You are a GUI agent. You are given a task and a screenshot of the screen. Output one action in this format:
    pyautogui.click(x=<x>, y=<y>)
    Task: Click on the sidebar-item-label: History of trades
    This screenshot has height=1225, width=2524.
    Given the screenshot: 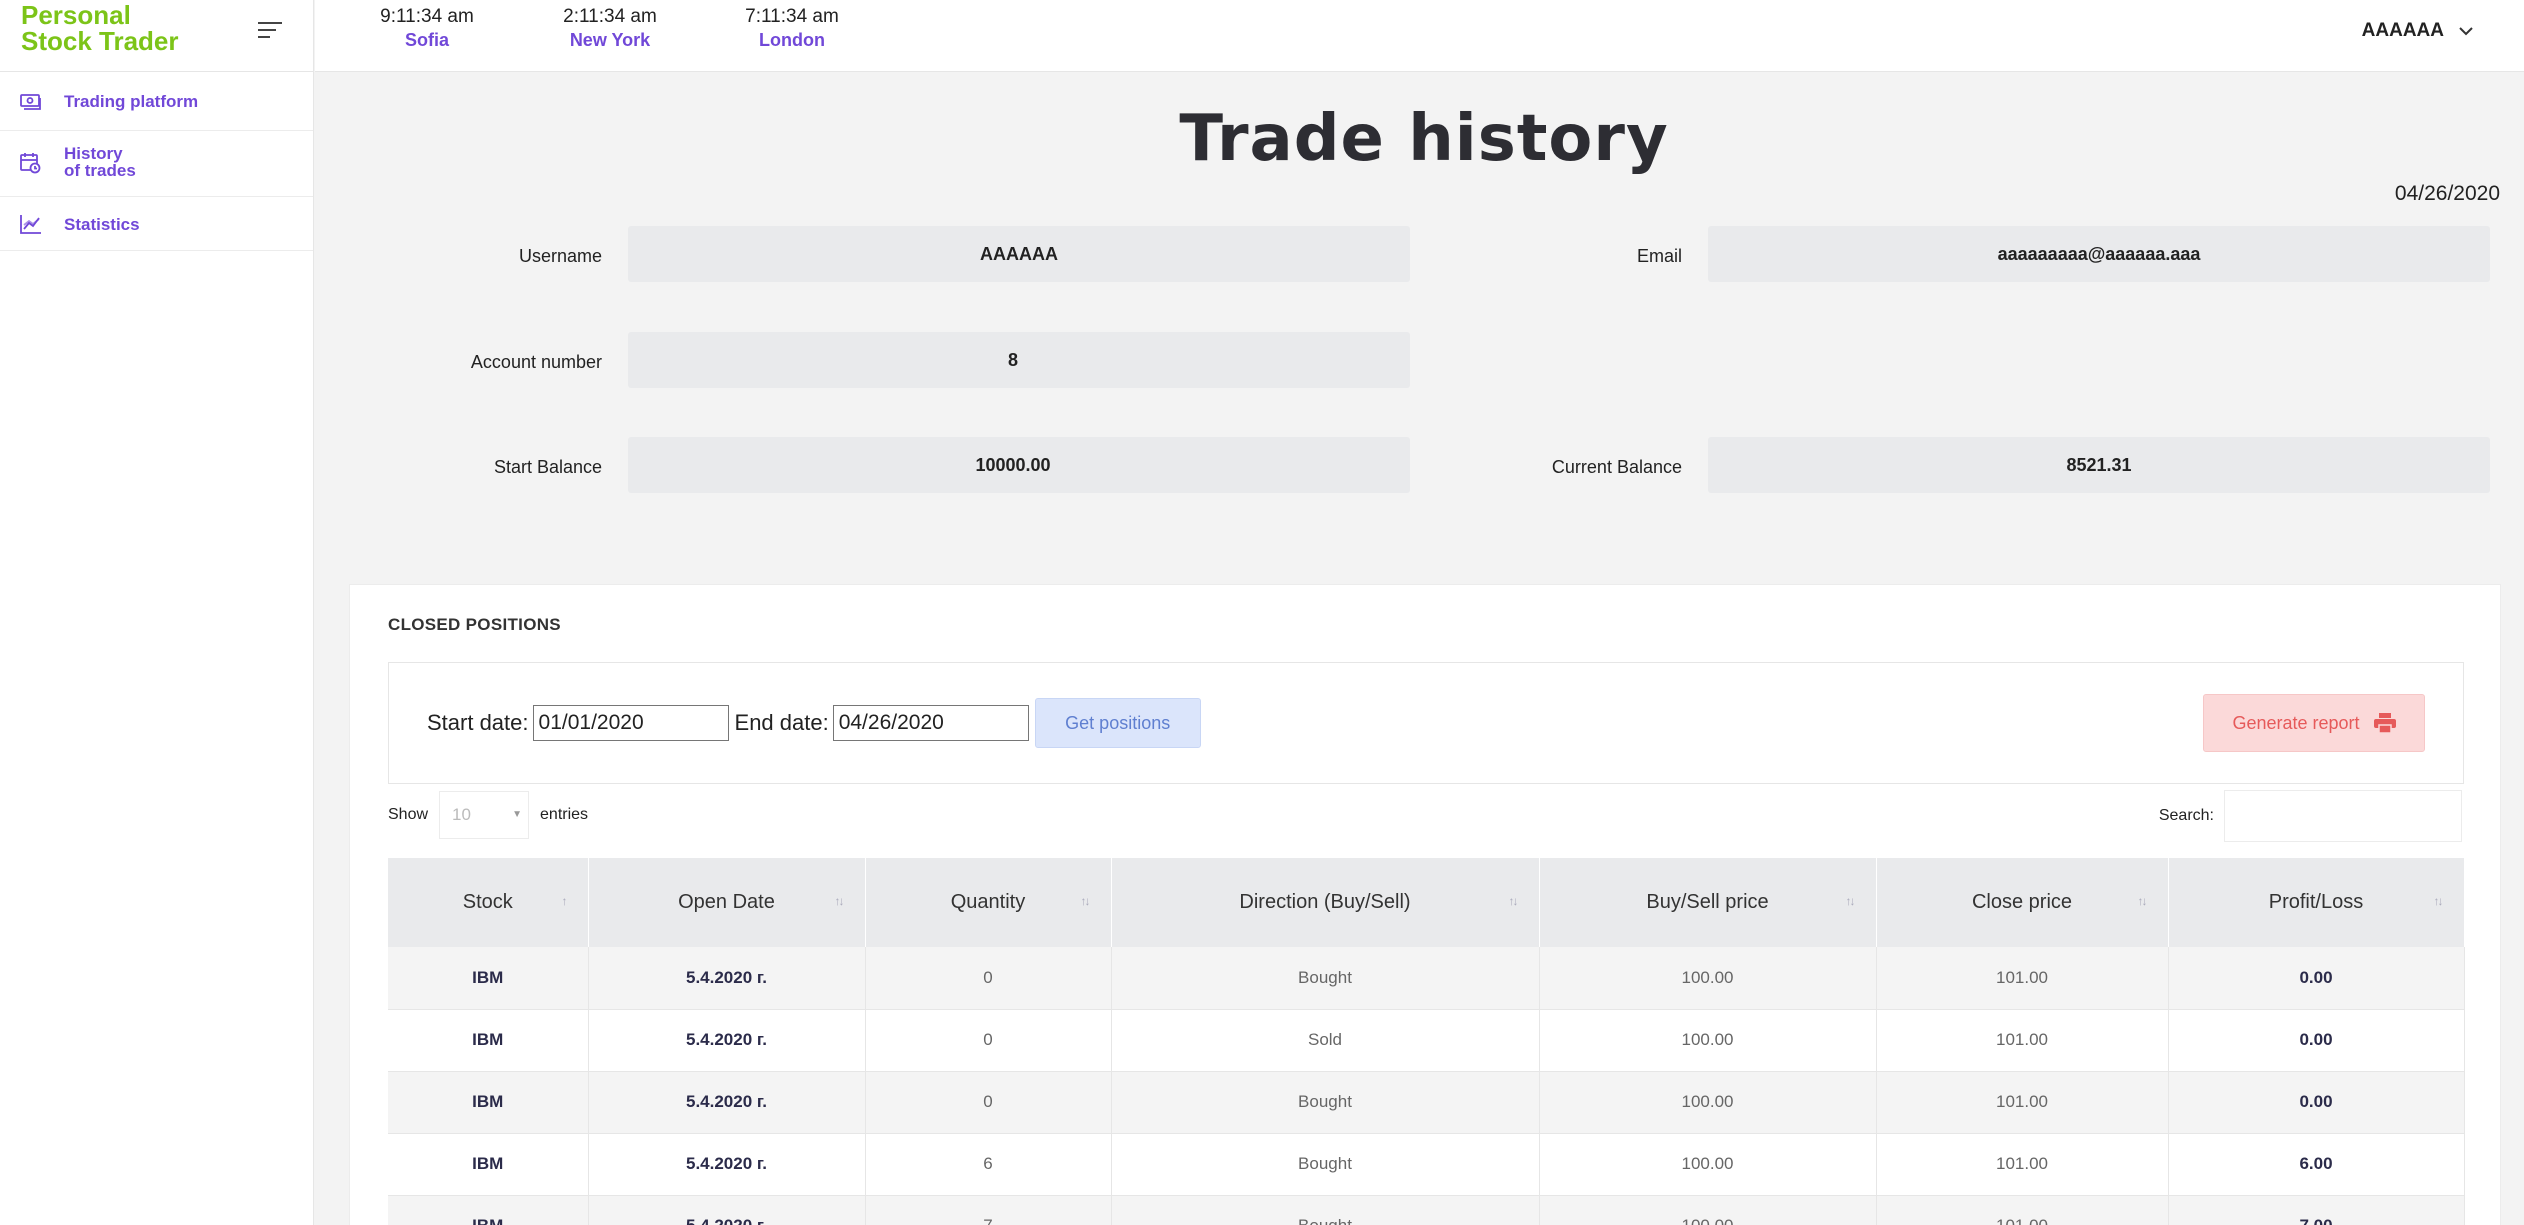 What is the action you would take?
    pyautogui.click(x=100, y=162)
    